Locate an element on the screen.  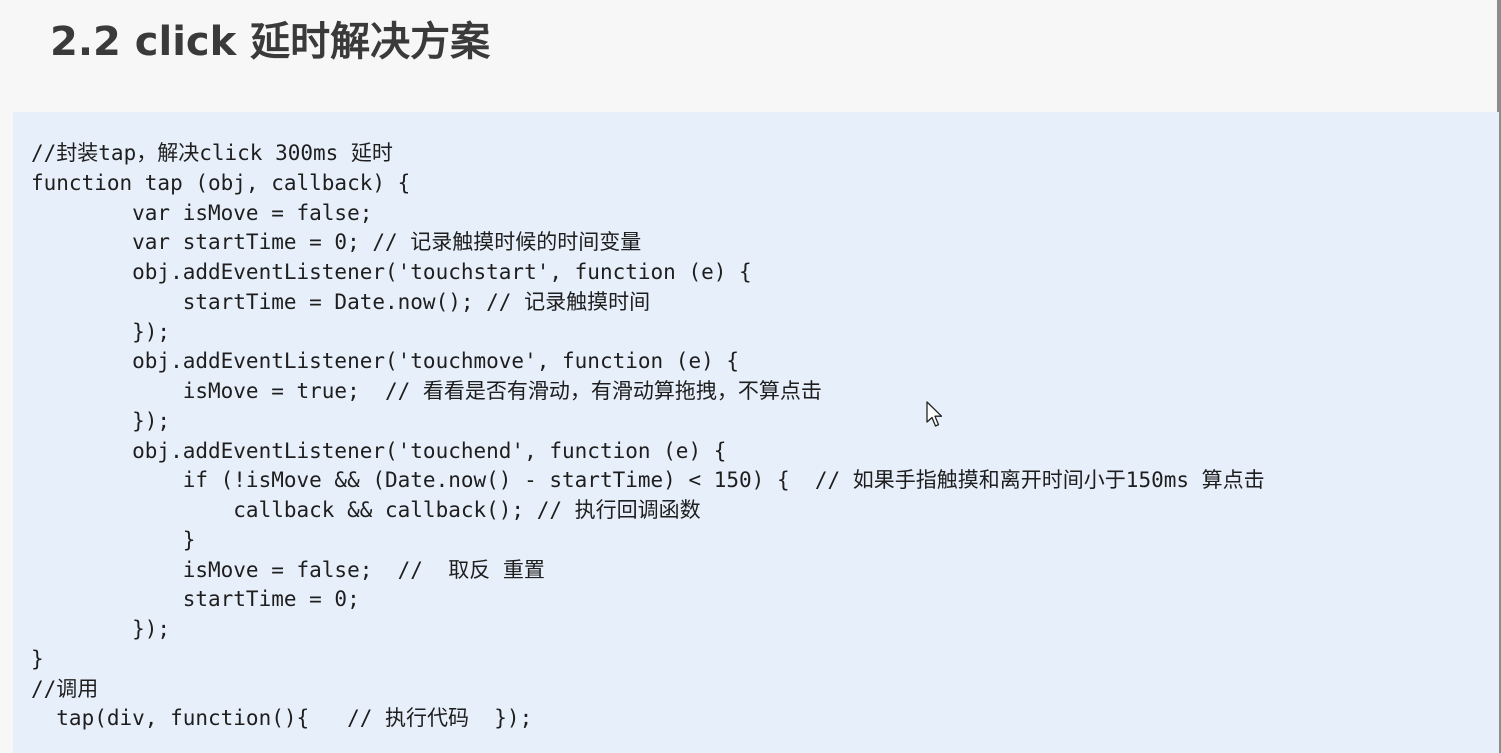
code-line: function tap (obj, callback) { is located at coordinates (221, 182).